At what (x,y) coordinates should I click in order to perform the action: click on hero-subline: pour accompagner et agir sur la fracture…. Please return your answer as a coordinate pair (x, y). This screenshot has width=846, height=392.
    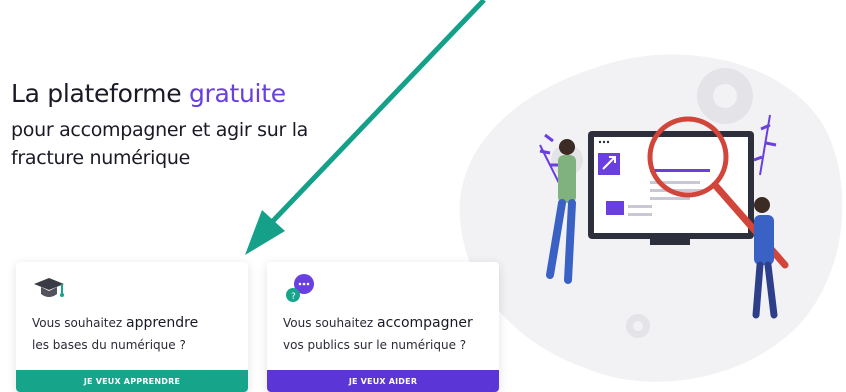
    Looking at the image, I should click on (160, 144).